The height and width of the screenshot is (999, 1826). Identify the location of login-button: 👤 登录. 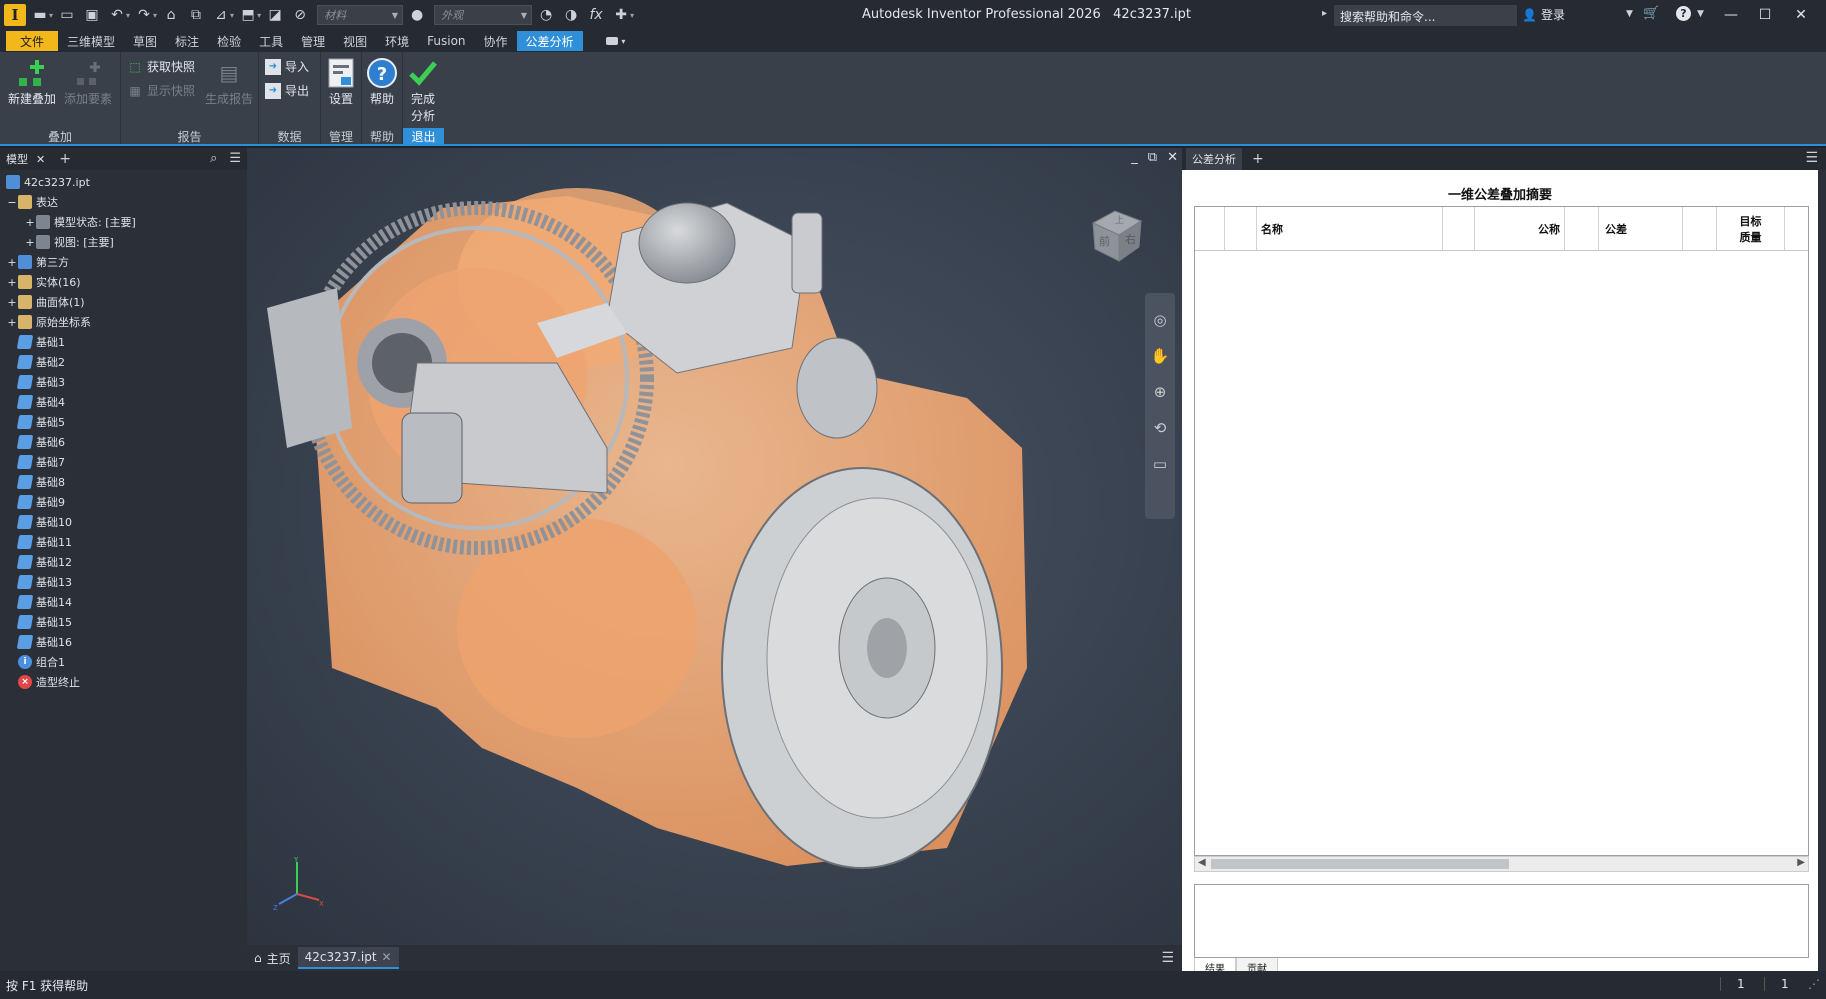
(1543, 14).